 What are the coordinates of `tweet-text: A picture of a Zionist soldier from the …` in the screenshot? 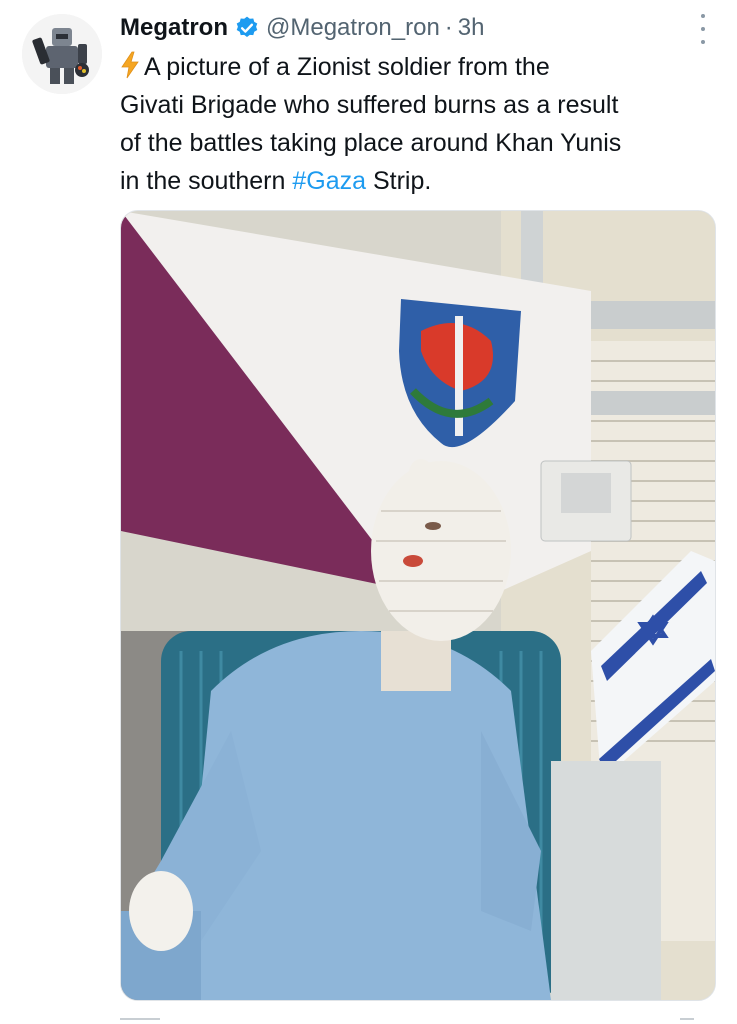 It's located at (420, 124).